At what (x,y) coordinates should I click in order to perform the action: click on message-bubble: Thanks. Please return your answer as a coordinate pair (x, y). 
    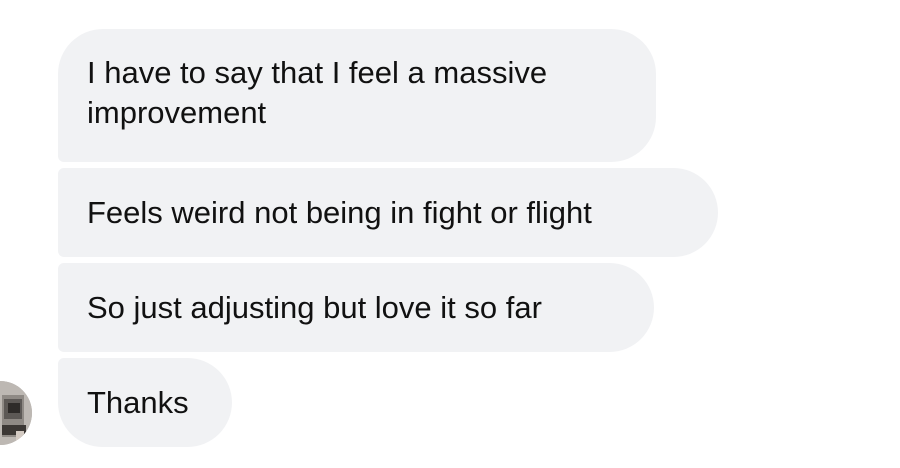
    Looking at the image, I should click on (145, 402).